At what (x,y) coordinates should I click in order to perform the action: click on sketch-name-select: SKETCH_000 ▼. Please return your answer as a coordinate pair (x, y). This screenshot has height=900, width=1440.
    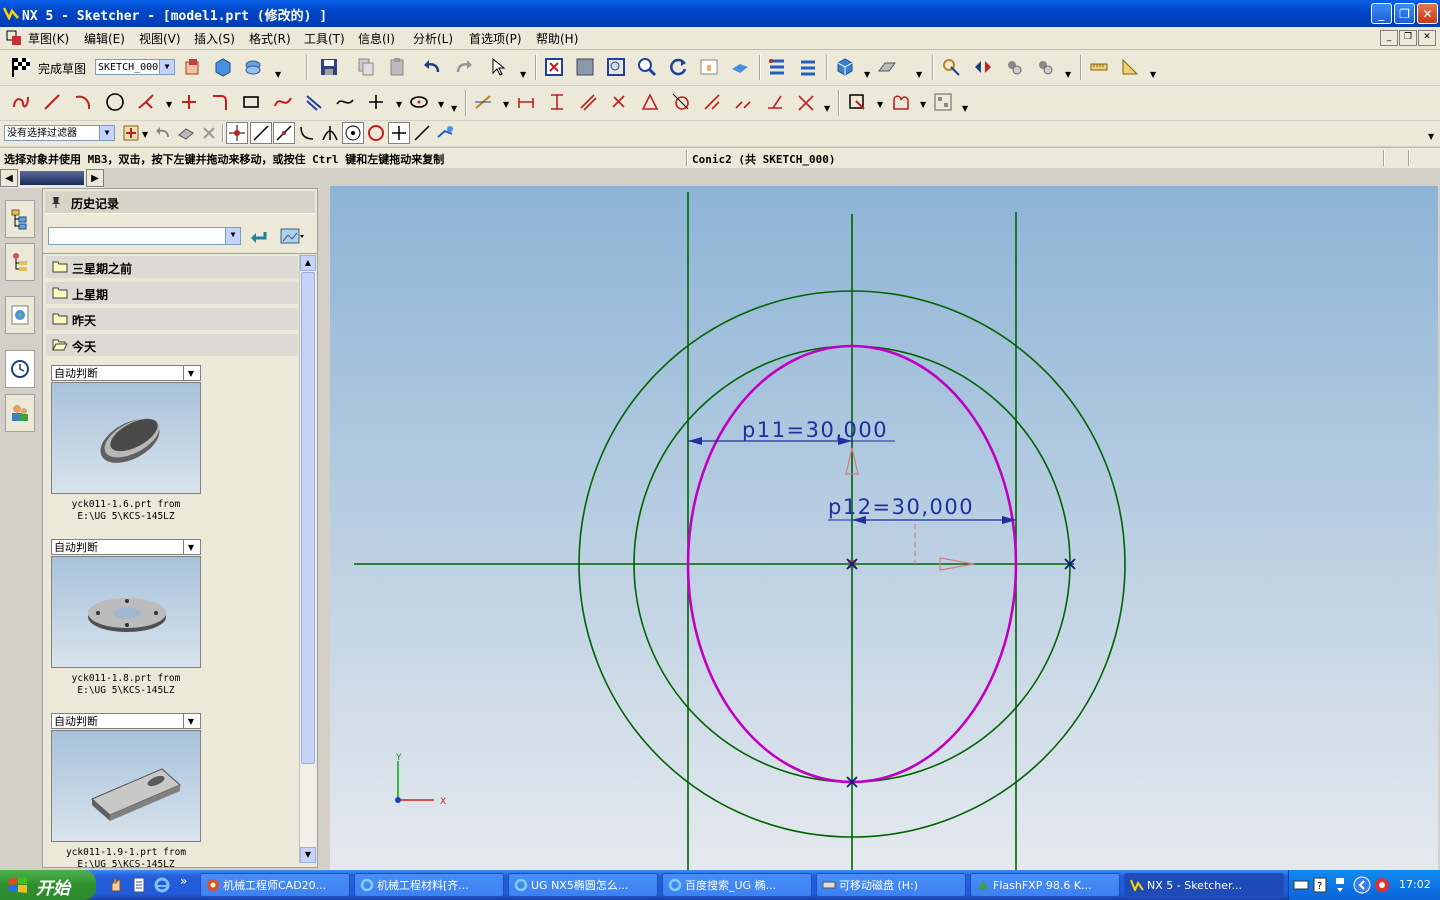
    Looking at the image, I should click on (135, 67).